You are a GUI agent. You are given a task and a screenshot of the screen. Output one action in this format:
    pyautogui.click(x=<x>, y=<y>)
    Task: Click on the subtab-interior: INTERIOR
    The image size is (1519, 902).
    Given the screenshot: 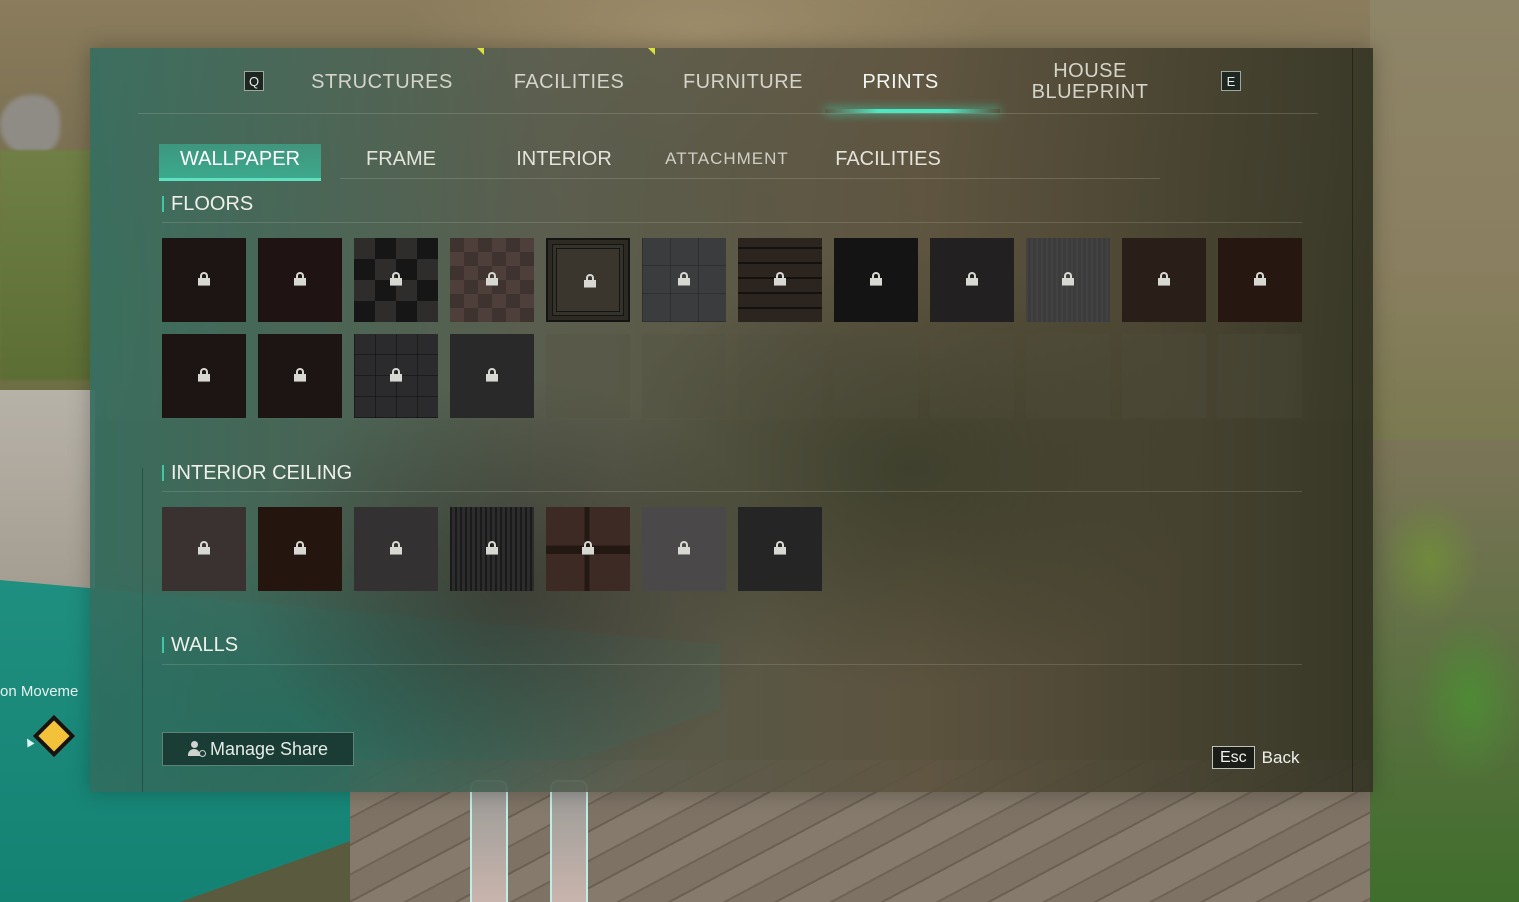 What is the action you would take?
    pyautogui.click(x=564, y=161)
    